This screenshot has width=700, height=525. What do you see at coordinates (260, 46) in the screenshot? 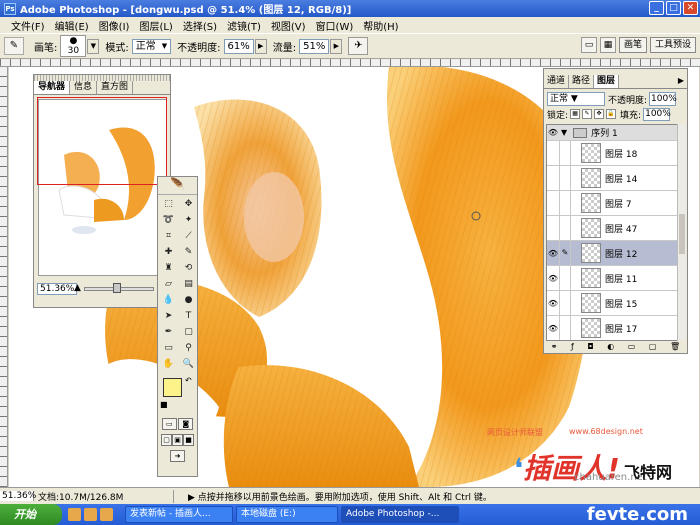
I see `opacity-slider-arrow: ▶` at bounding box center [260, 46].